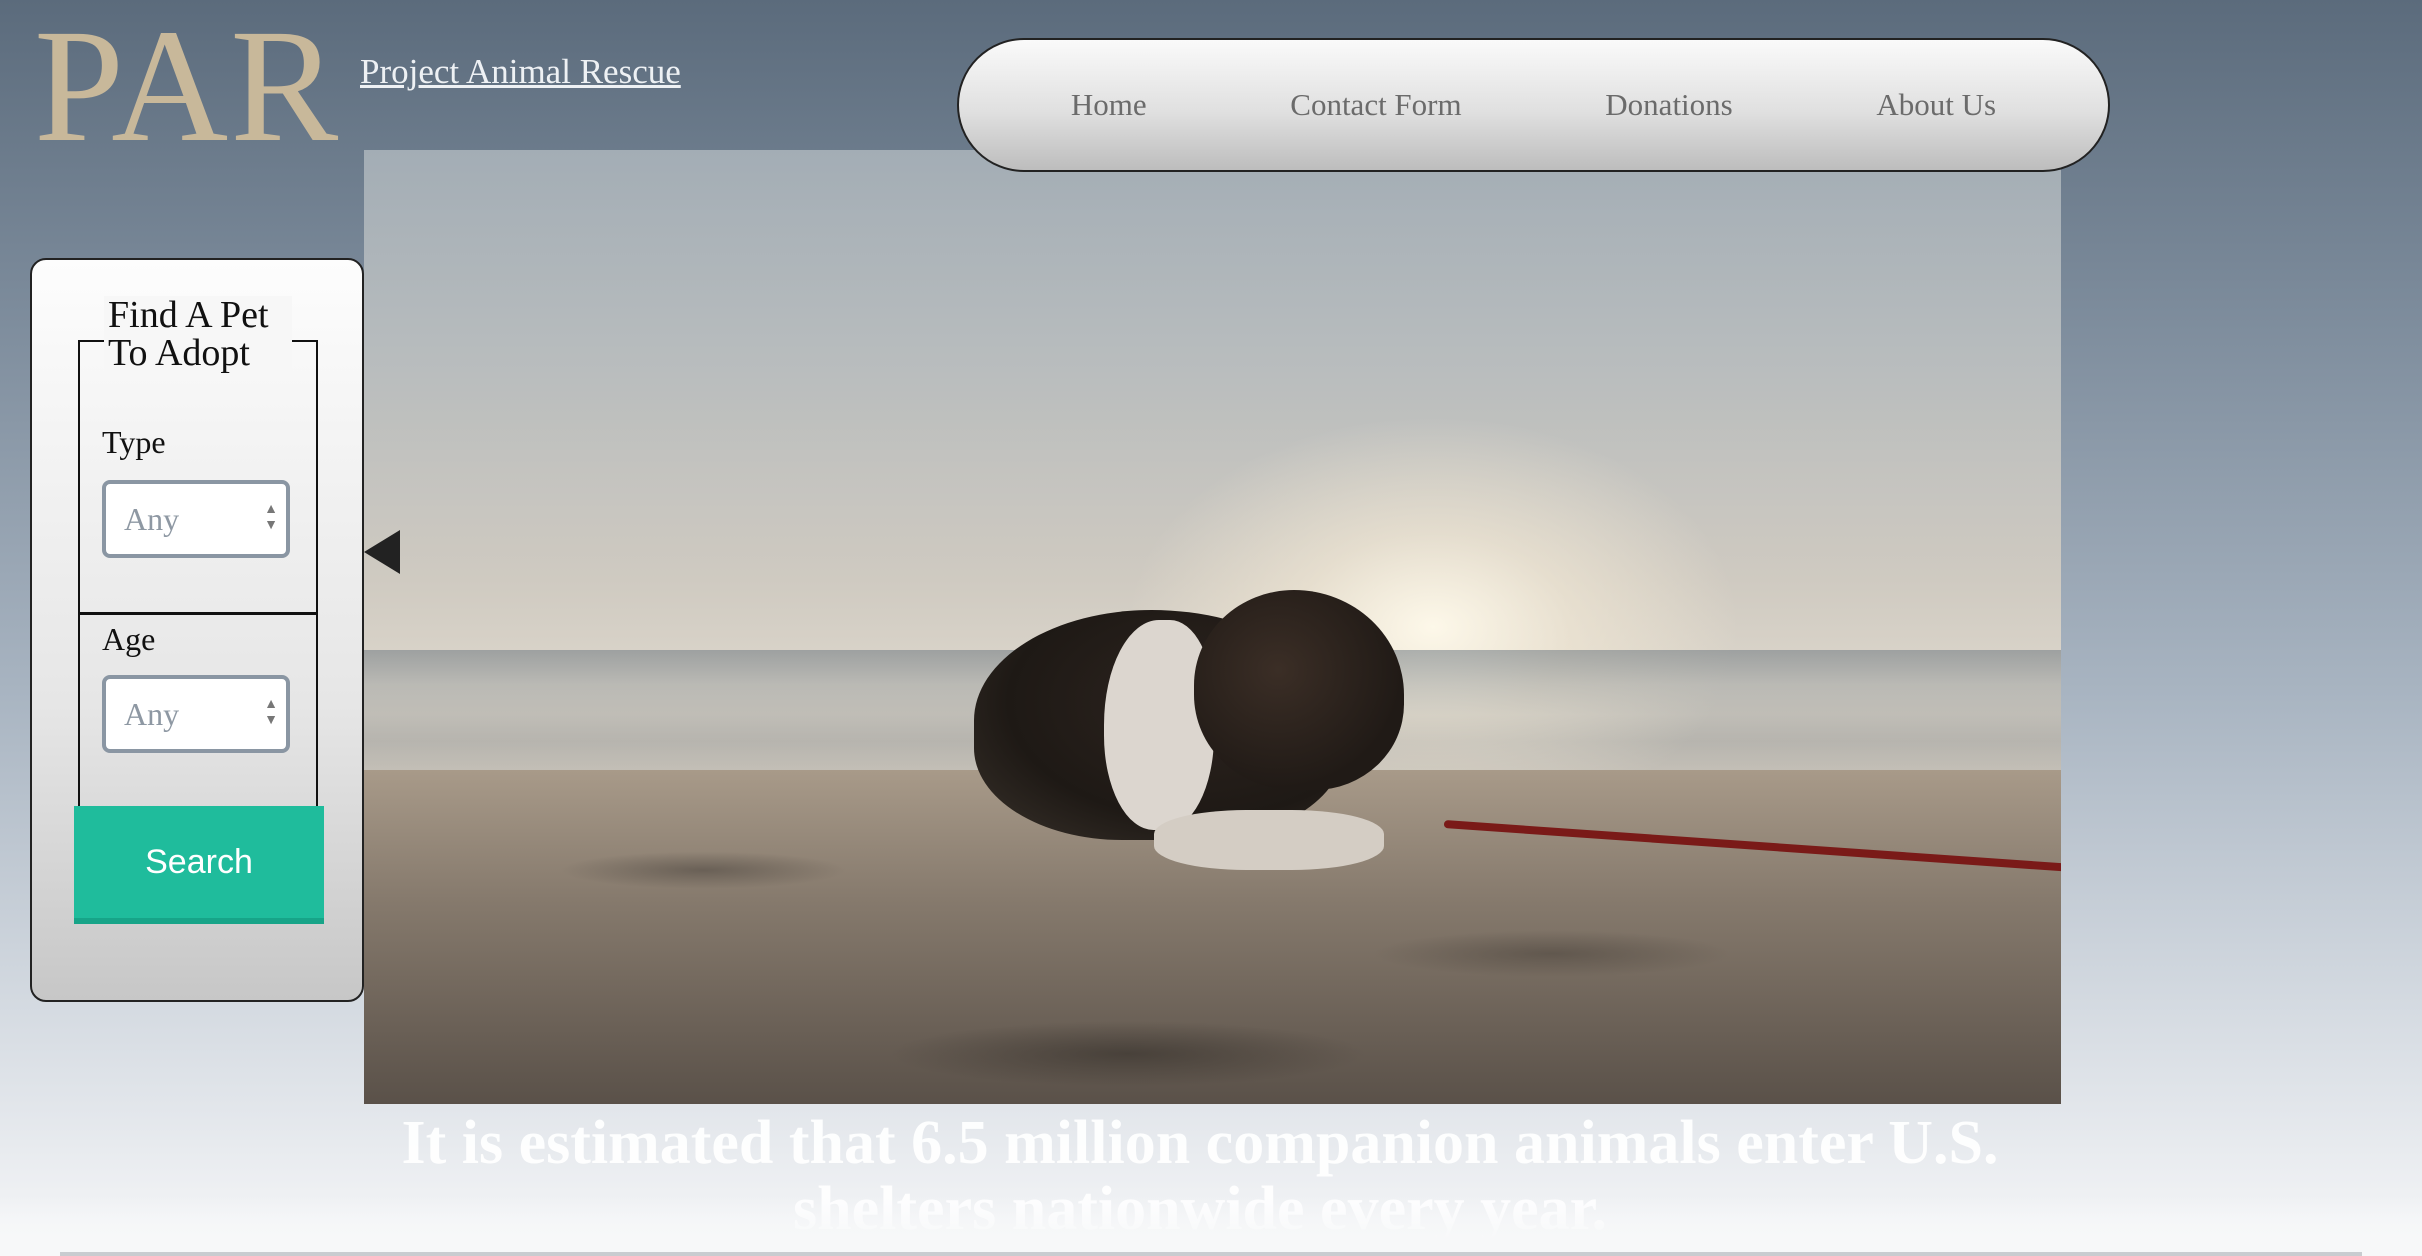  Describe the element at coordinates (196, 714) in the screenshot. I see `age-select: Any ▲ ▼` at that location.